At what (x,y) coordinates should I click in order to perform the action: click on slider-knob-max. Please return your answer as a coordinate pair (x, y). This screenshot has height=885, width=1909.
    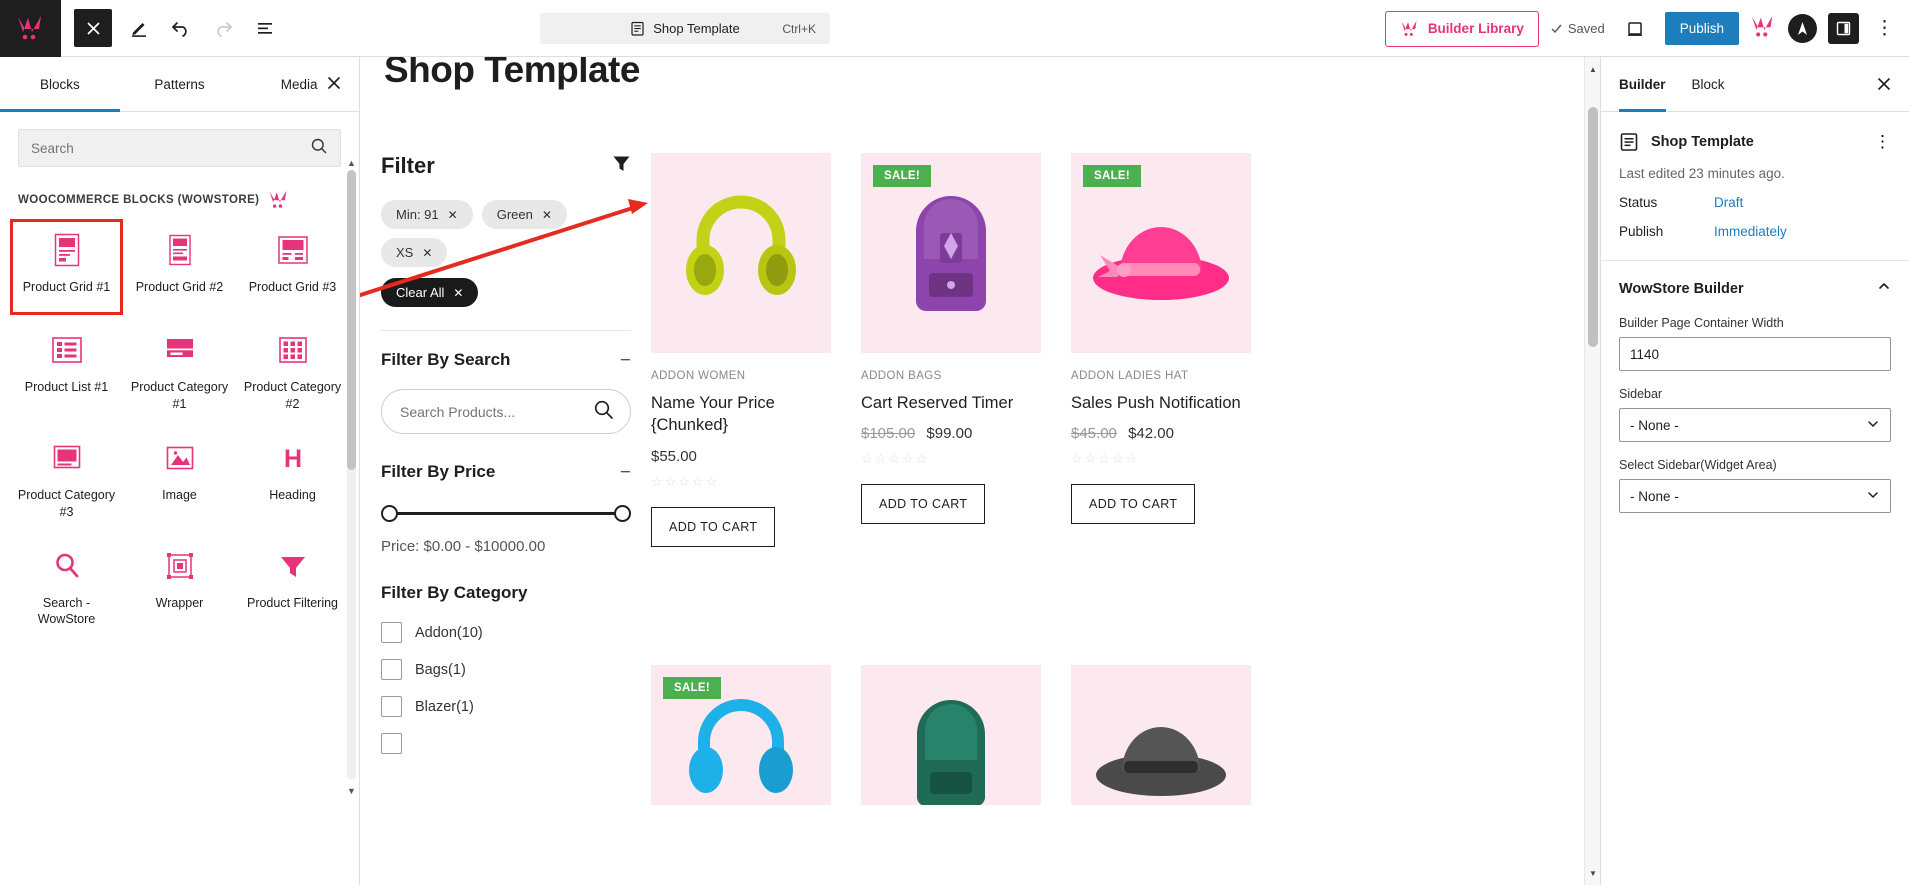
    Looking at the image, I should click on (622, 513).